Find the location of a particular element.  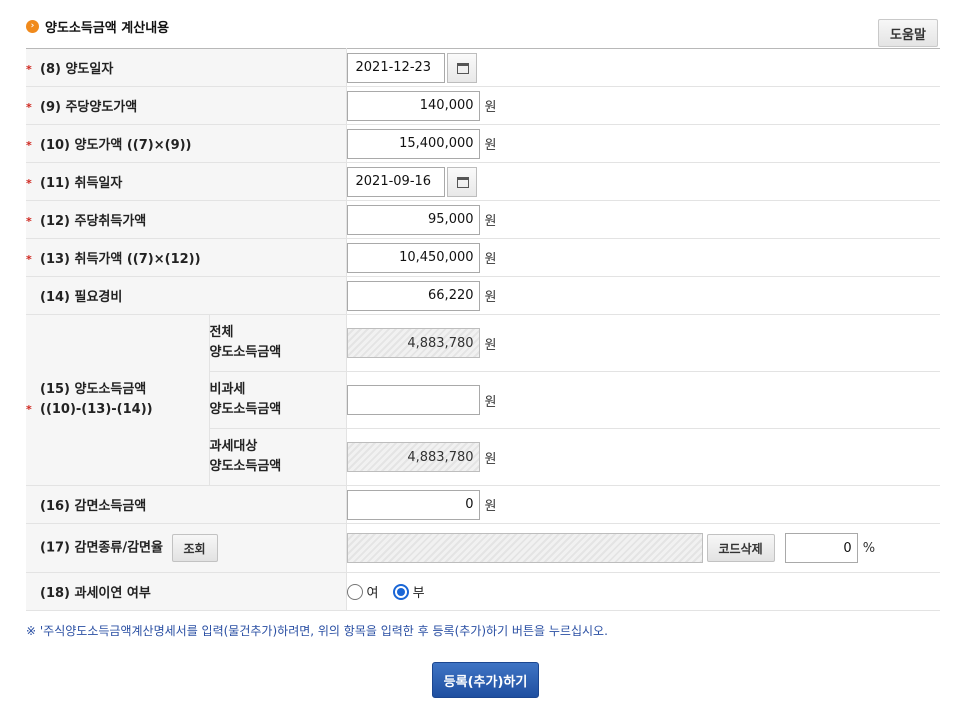

chevron-right-icon: › is located at coordinates (32, 26).